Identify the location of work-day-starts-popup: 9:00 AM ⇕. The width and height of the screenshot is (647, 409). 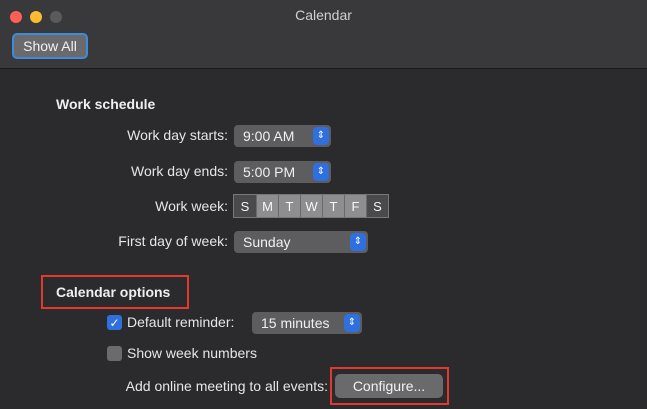
(282, 136).